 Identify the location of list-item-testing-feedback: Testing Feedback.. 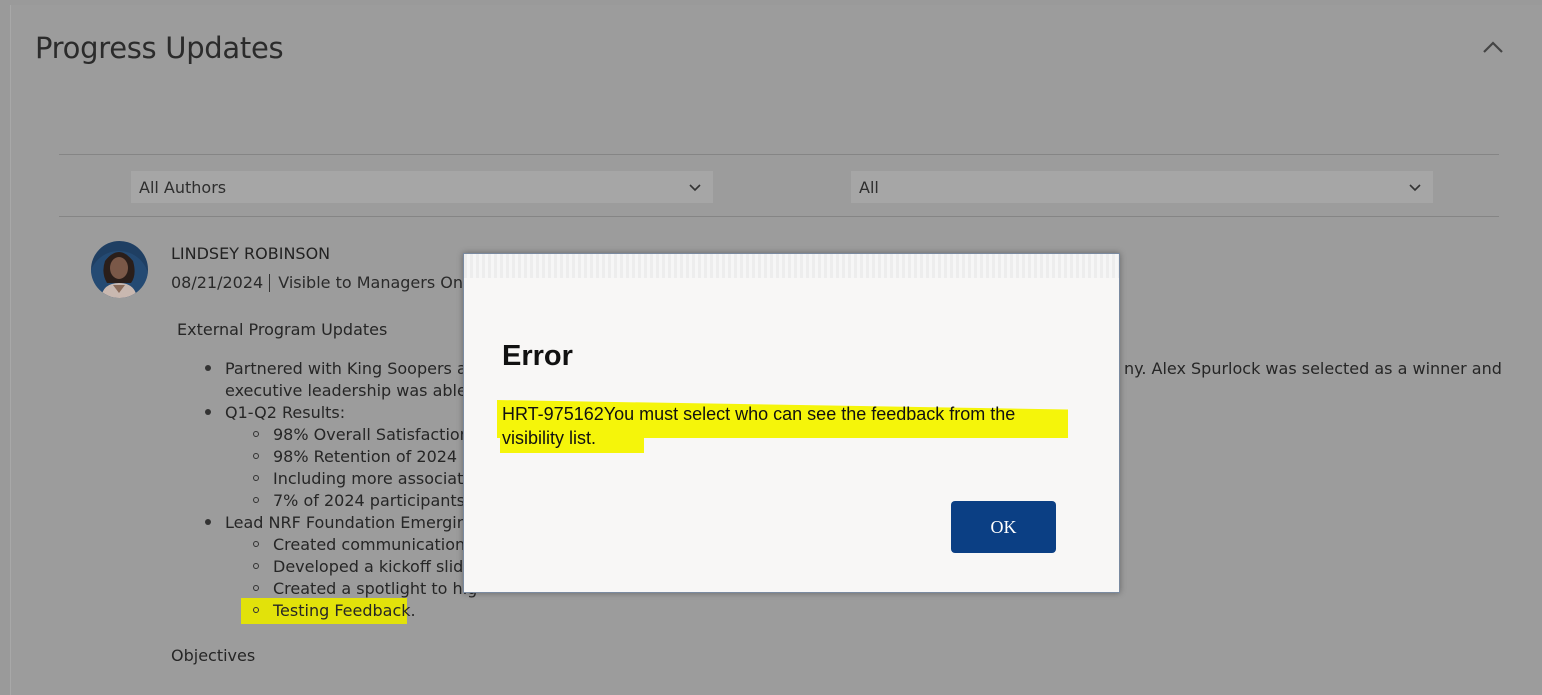
(344, 610).